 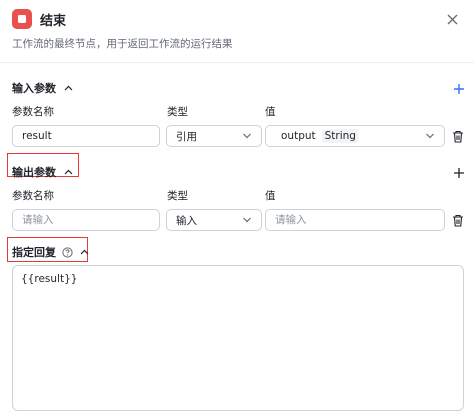 What do you see at coordinates (177, 112) in the screenshot?
I see `input-col-type: 类型` at bounding box center [177, 112].